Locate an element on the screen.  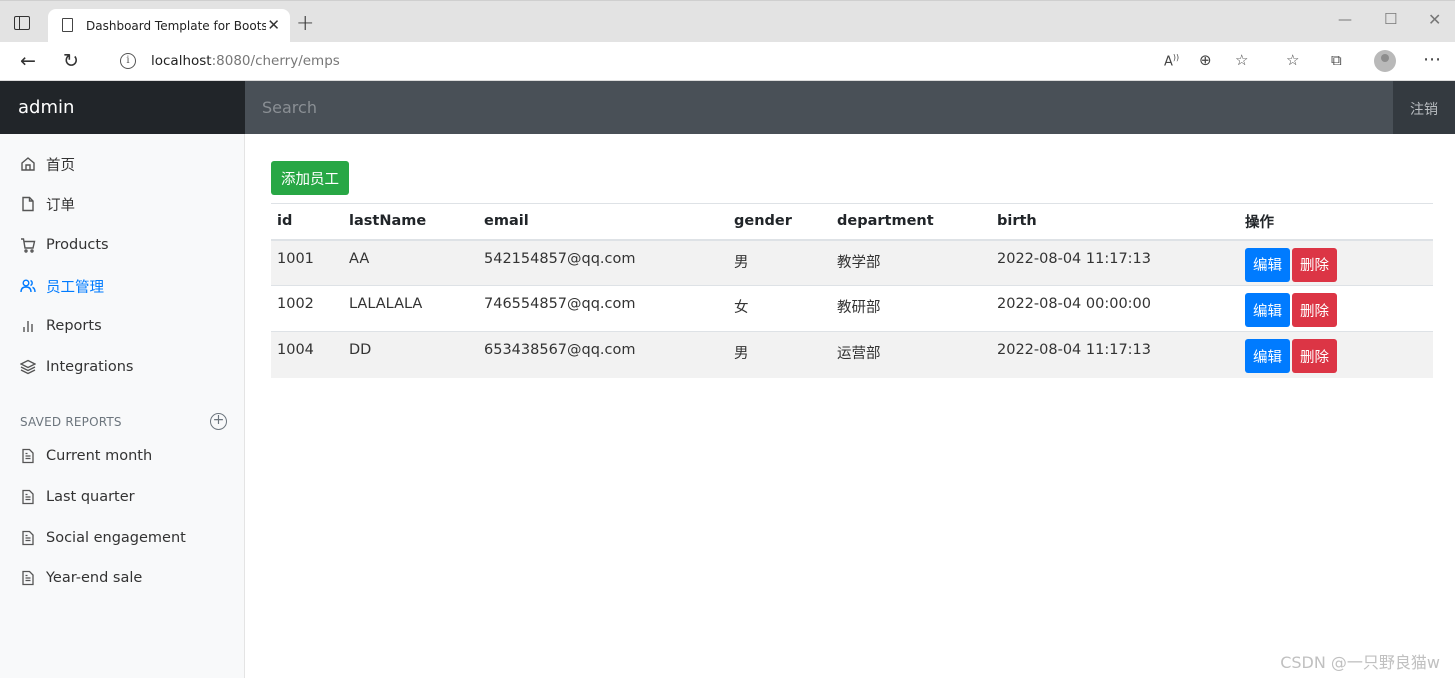
tab-title: Dashboard Template for Bootstrap is located at coordinates (176, 26).